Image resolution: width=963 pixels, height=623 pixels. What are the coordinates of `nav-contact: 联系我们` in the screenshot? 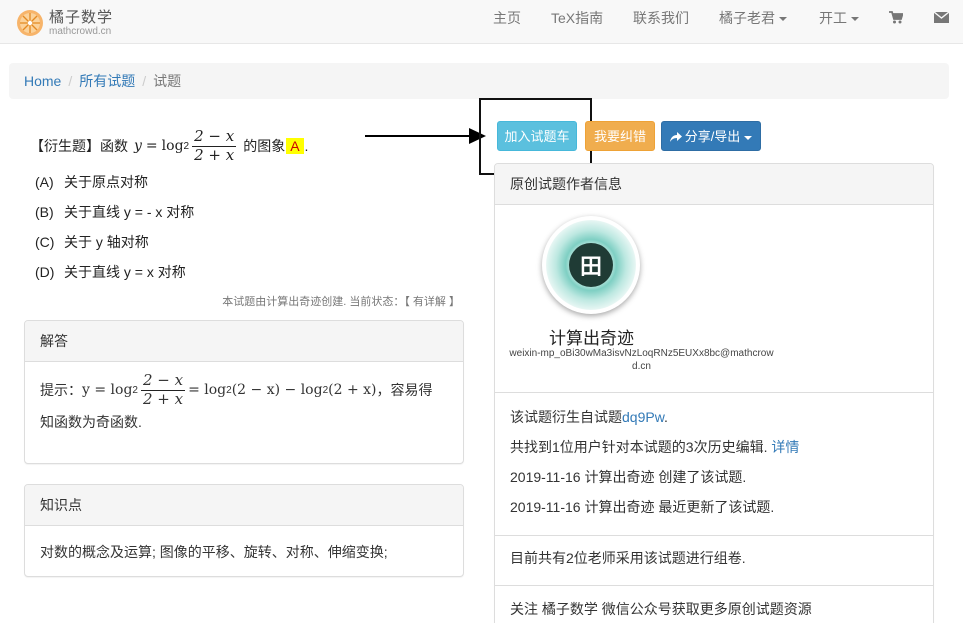 It's located at (661, 22).